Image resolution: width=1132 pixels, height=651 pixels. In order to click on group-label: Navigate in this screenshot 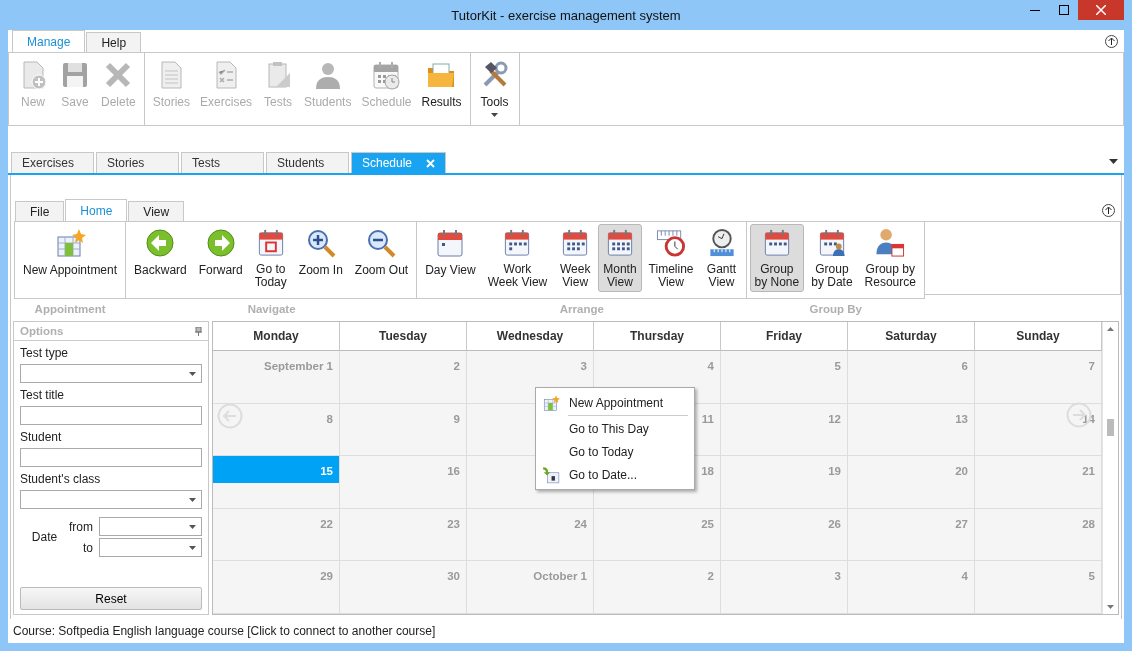, I will do `click(271, 309)`.